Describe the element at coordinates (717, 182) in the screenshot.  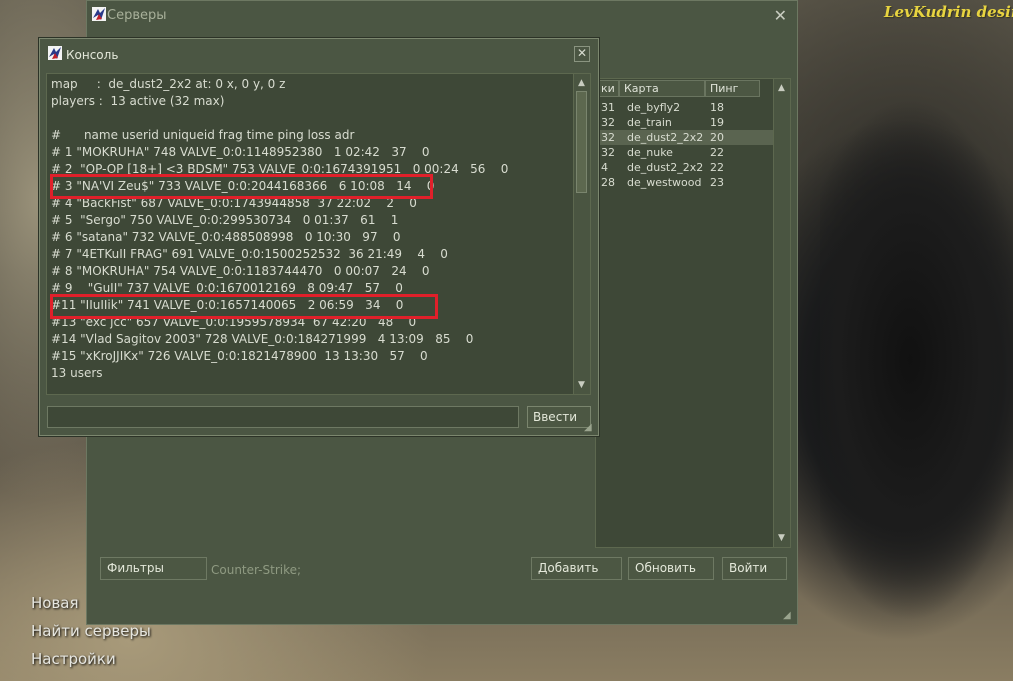
I see `server-ping: 23` at that location.